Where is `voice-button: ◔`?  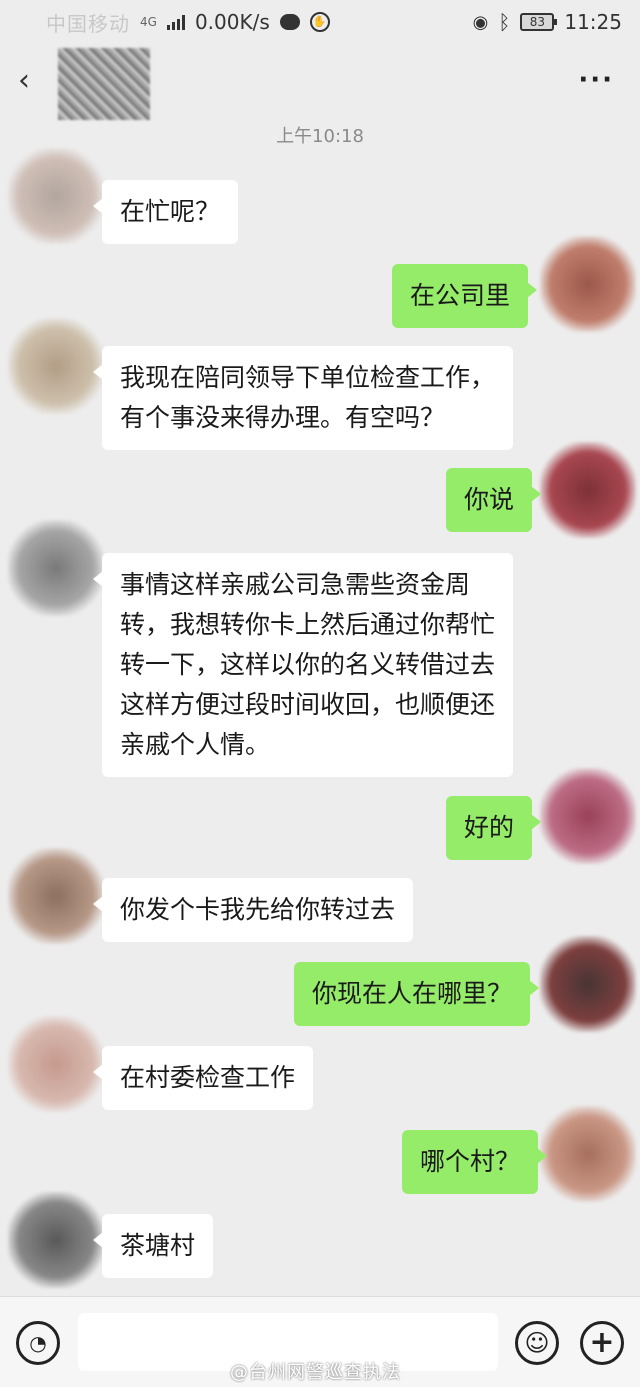 voice-button: ◔ is located at coordinates (38, 1343).